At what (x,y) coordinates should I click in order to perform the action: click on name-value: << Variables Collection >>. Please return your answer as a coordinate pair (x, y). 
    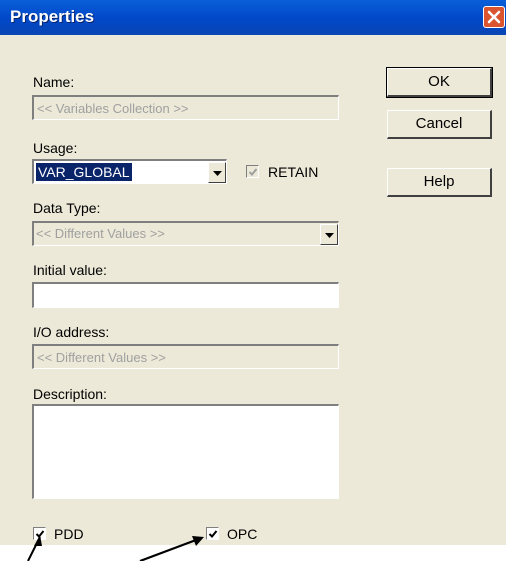
    Looking at the image, I should click on (113, 108).